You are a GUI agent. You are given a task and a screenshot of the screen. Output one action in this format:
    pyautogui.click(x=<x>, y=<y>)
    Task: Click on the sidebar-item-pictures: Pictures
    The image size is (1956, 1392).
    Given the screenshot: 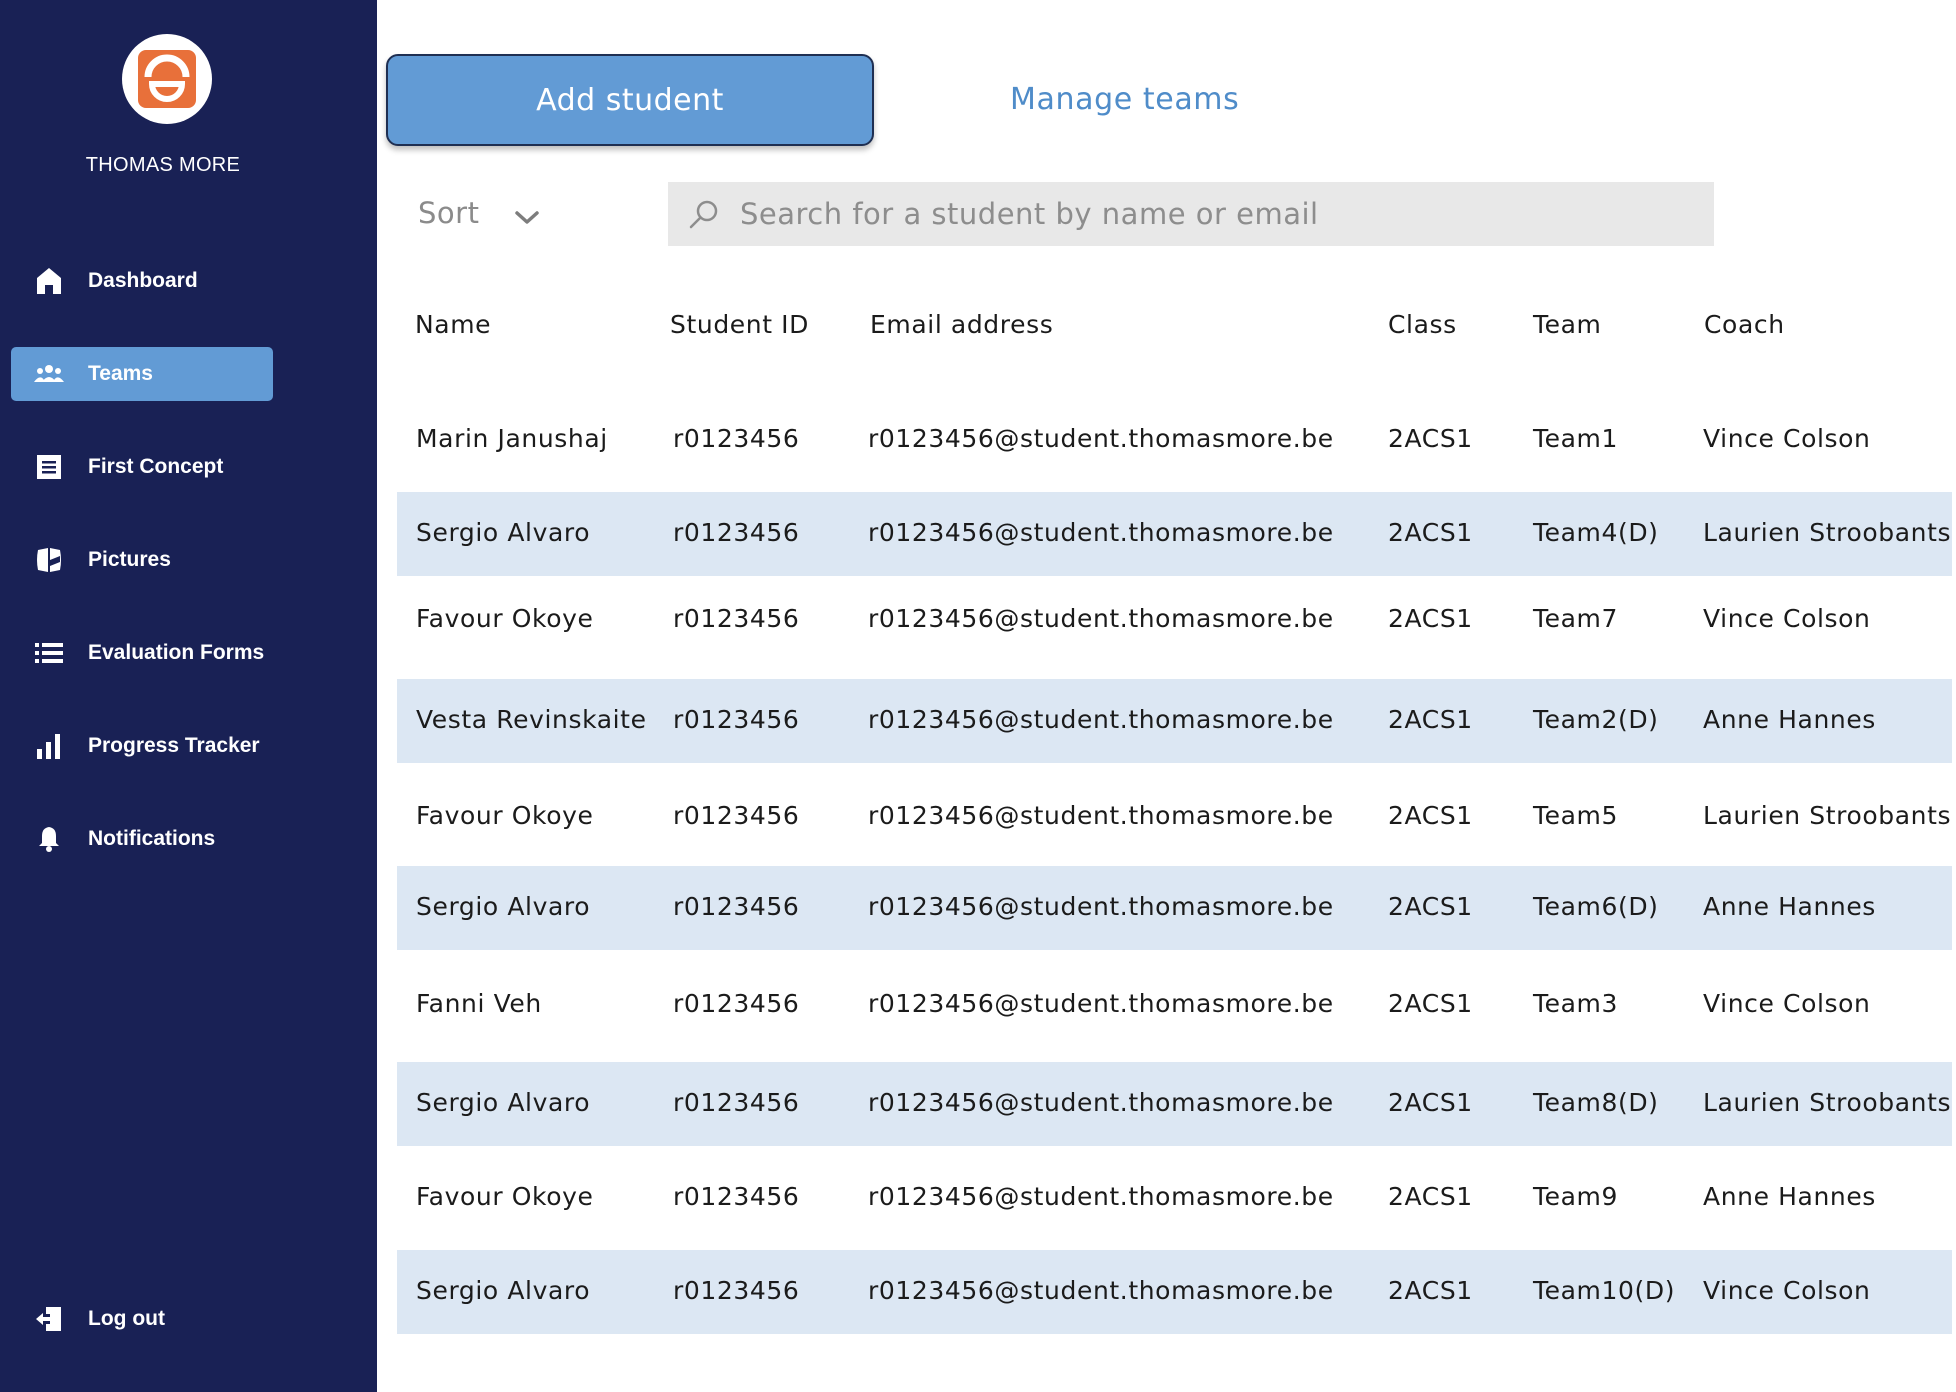 What is the action you would take?
    pyautogui.click(x=142, y=560)
    